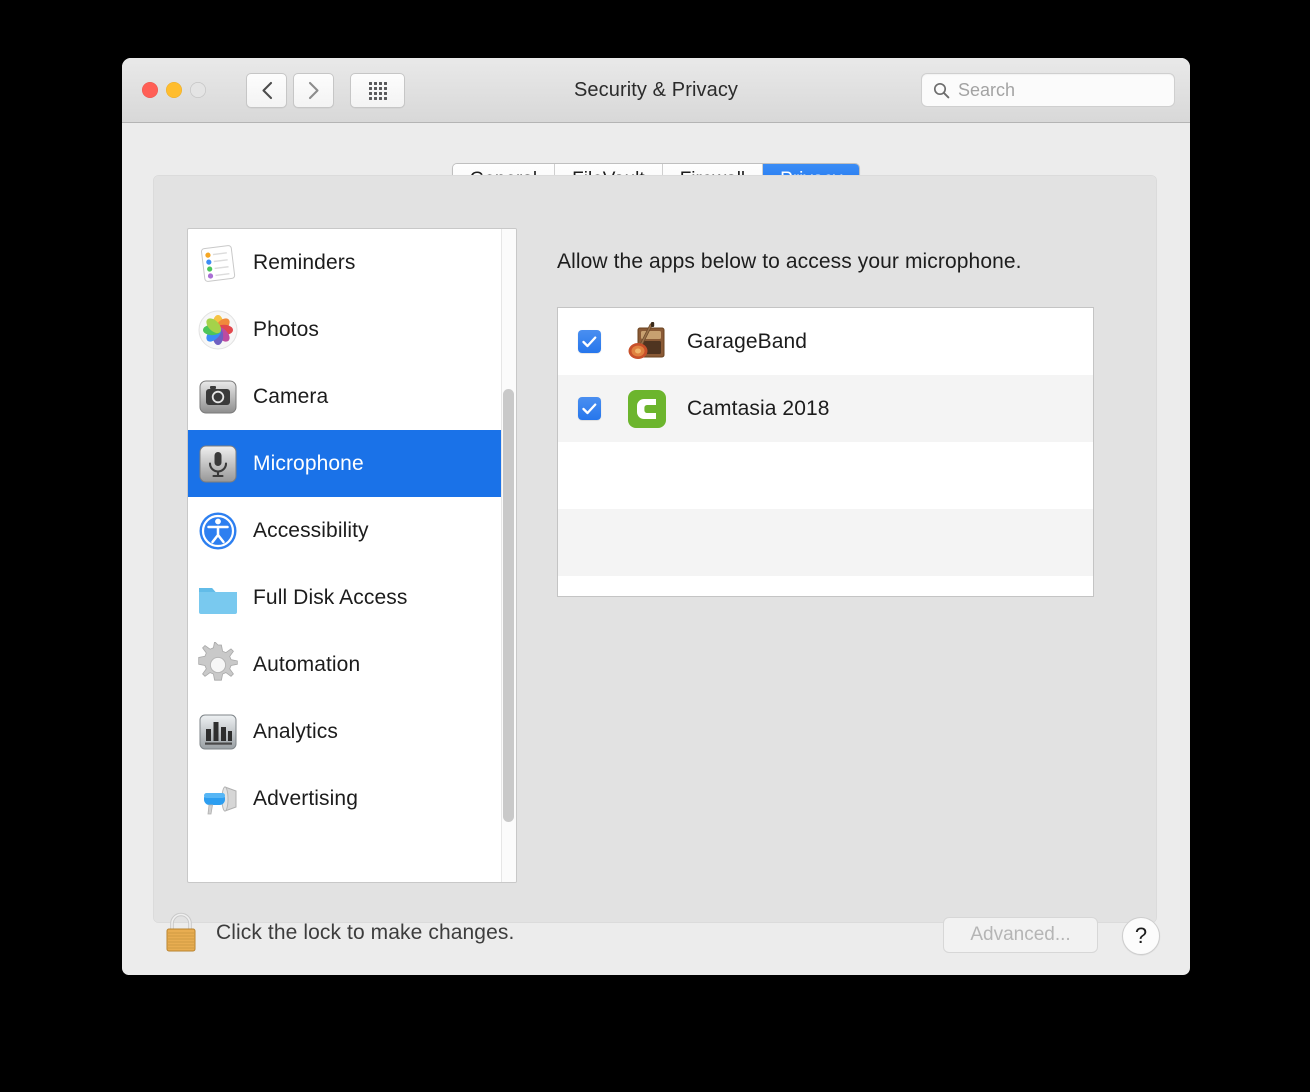 The width and height of the screenshot is (1310, 1092). What do you see at coordinates (1141, 936) in the screenshot?
I see `help-button: ?` at bounding box center [1141, 936].